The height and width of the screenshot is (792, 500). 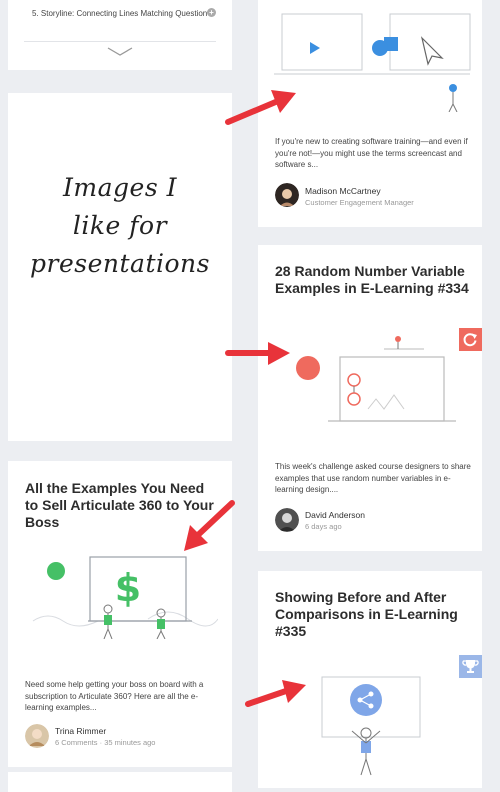 I want to click on note-line-2: like for, so click(x=120, y=225).